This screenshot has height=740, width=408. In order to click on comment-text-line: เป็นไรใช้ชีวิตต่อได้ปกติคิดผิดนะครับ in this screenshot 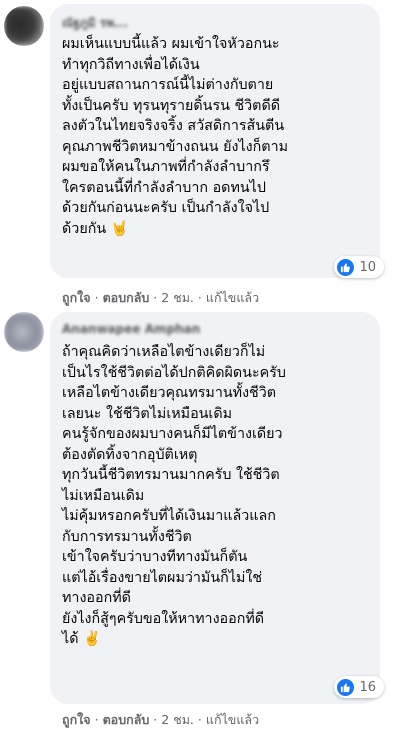, I will do `click(174, 372)`.